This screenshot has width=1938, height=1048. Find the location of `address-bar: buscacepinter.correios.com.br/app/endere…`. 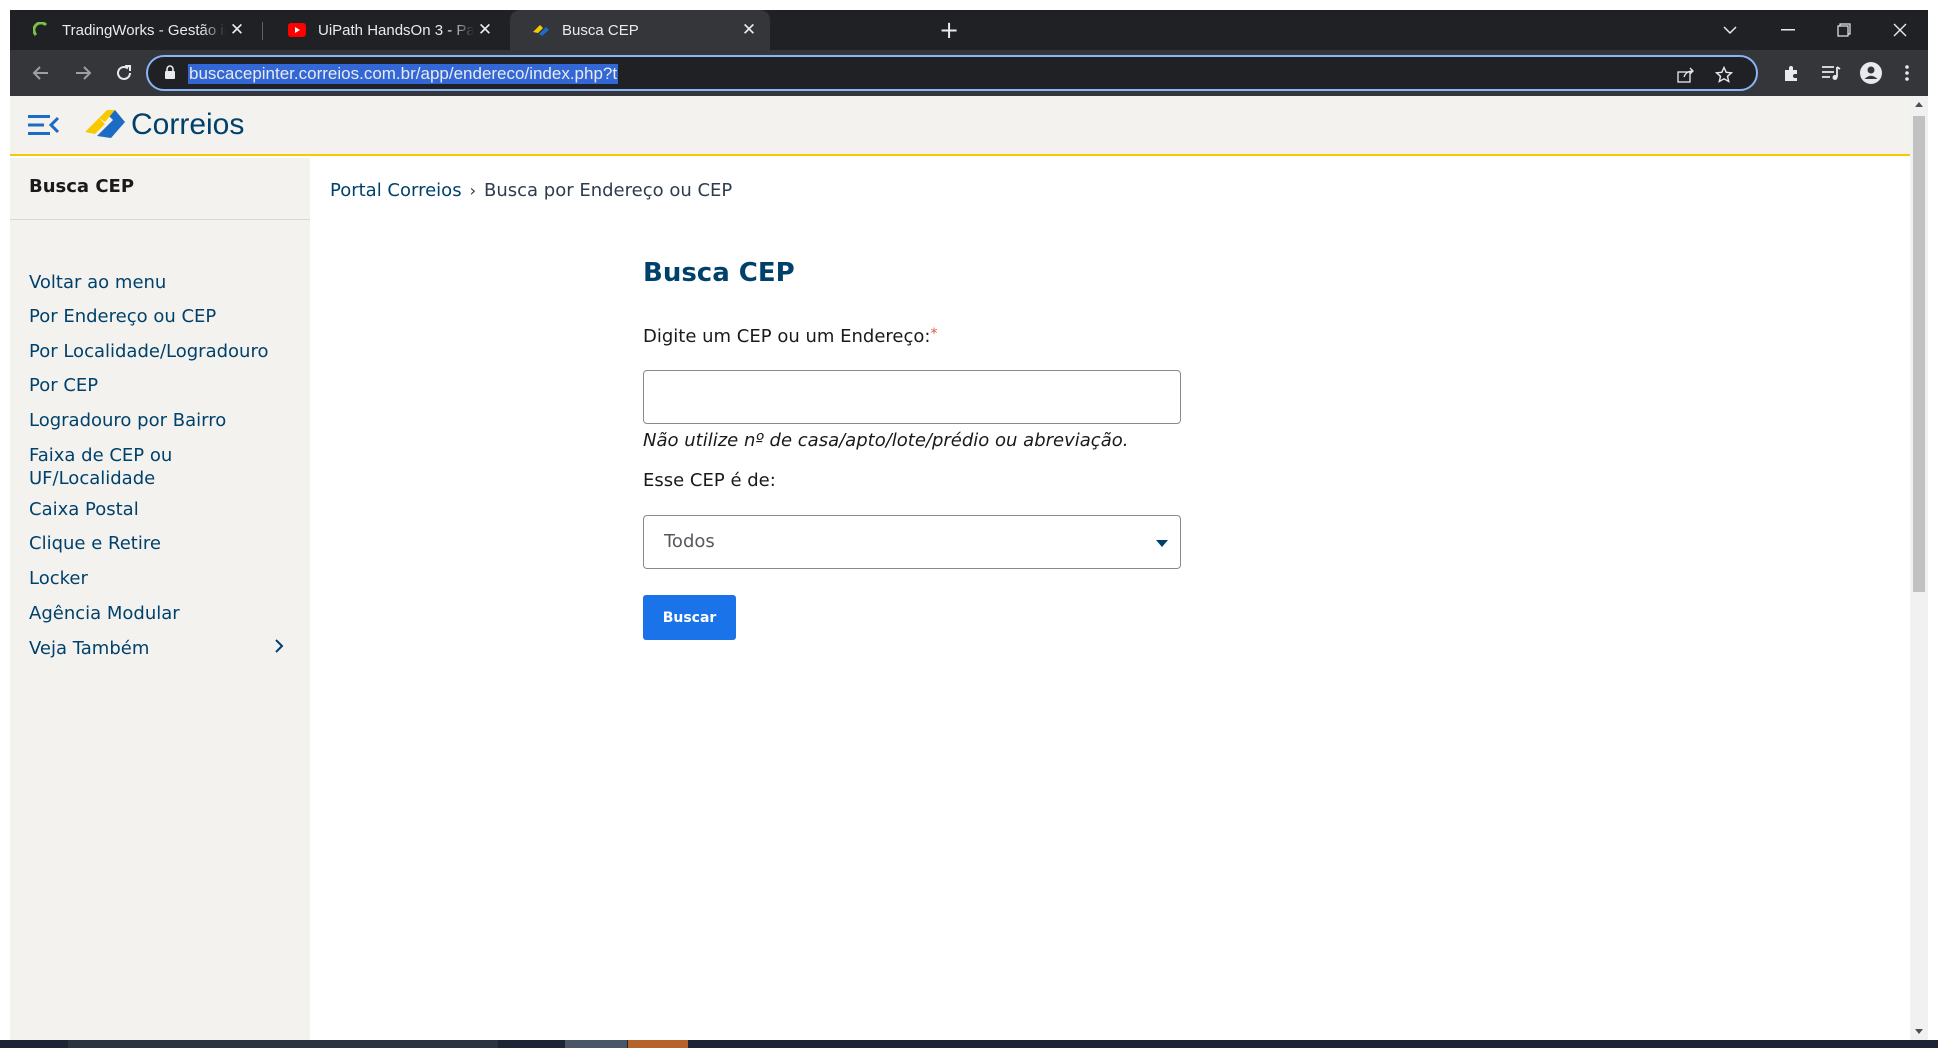

address-bar: buscacepinter.correios.com.br/app/endere… is located at coordinates (952, 73).